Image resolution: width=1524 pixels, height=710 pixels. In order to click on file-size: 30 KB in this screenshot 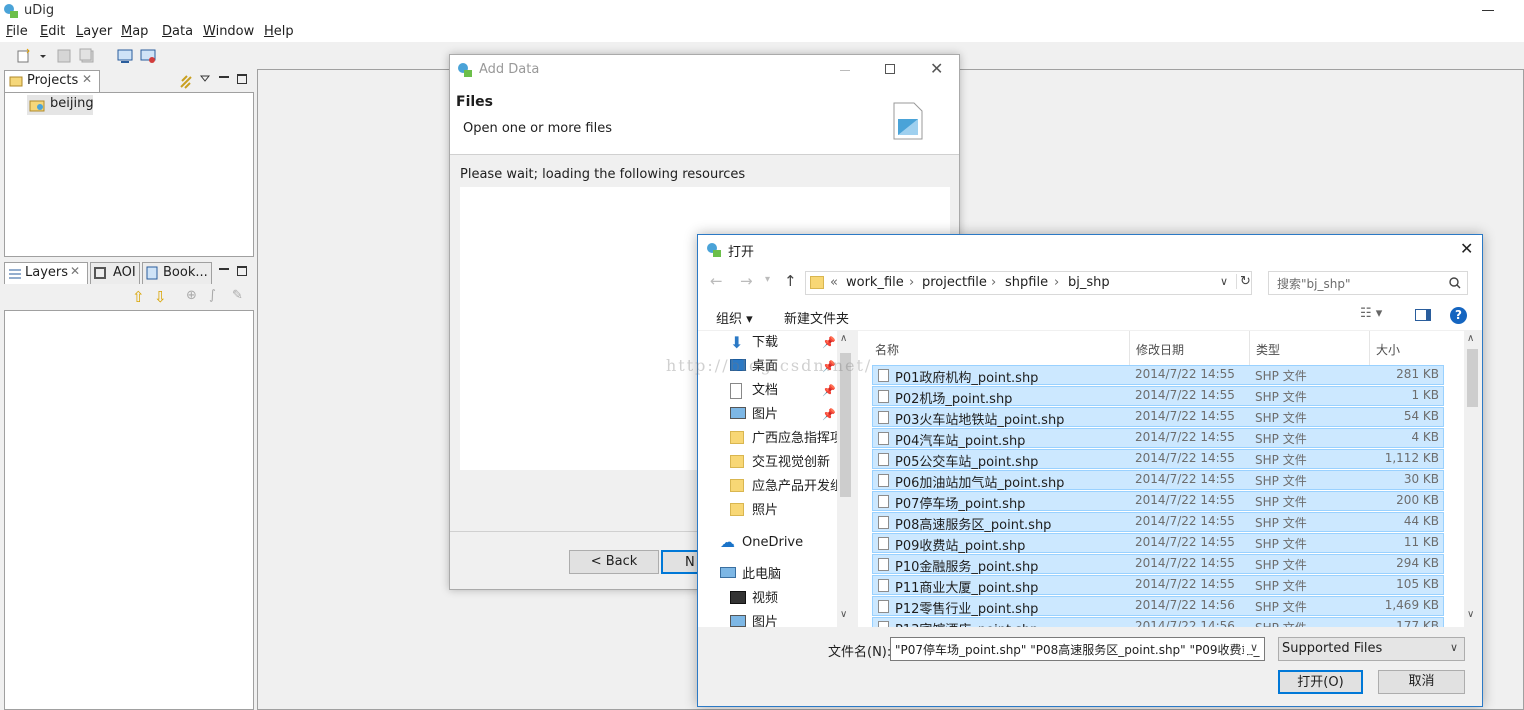, I will do `click(1421, 479)`.